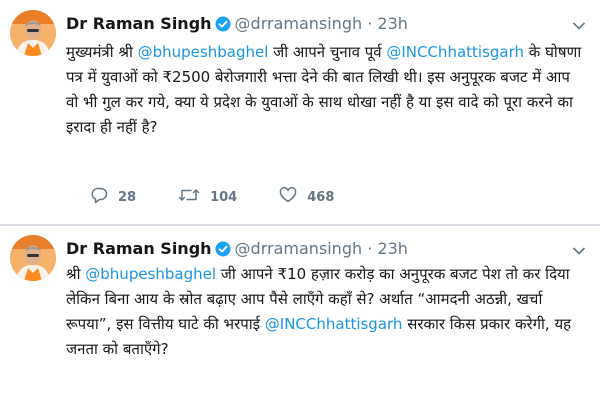 This screenshot has height=400, width=600. What do you see at coordinates (194, 197) in the screenshot?
I see `retweet-icon` at bounding box center [194, 197].